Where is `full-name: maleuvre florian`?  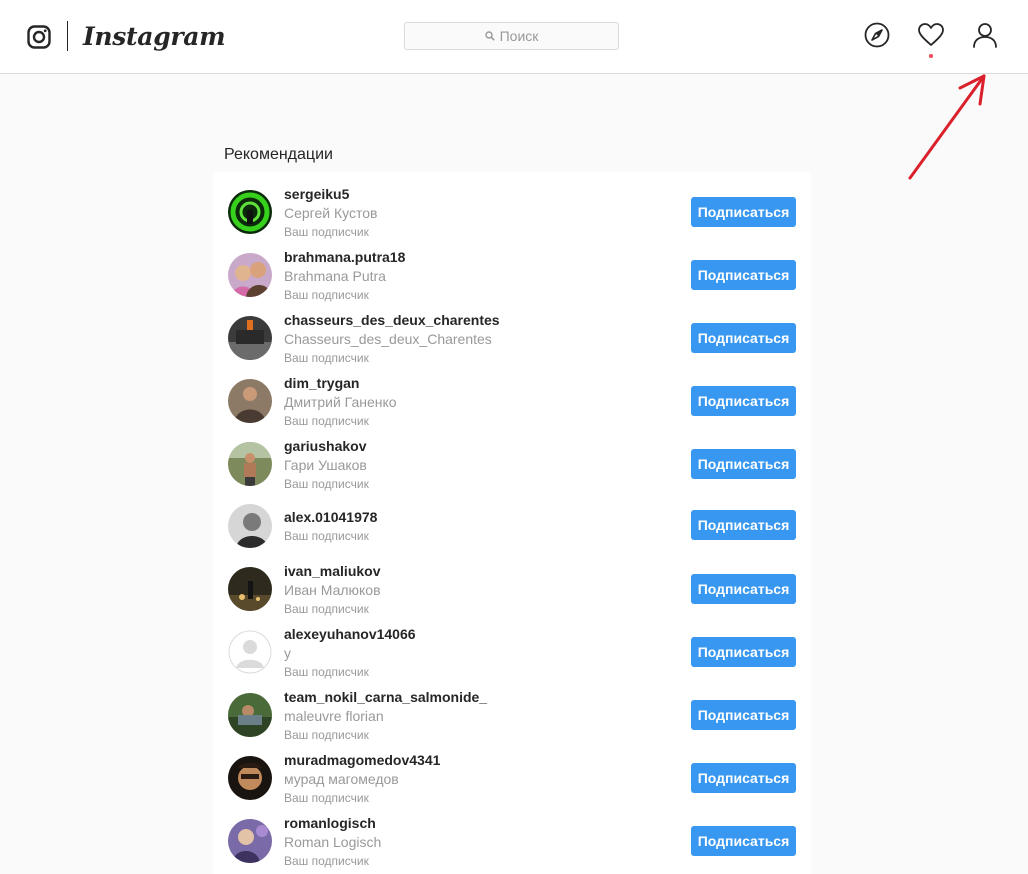
full-name: maleuvre florian is located at coordinates (334, 716).